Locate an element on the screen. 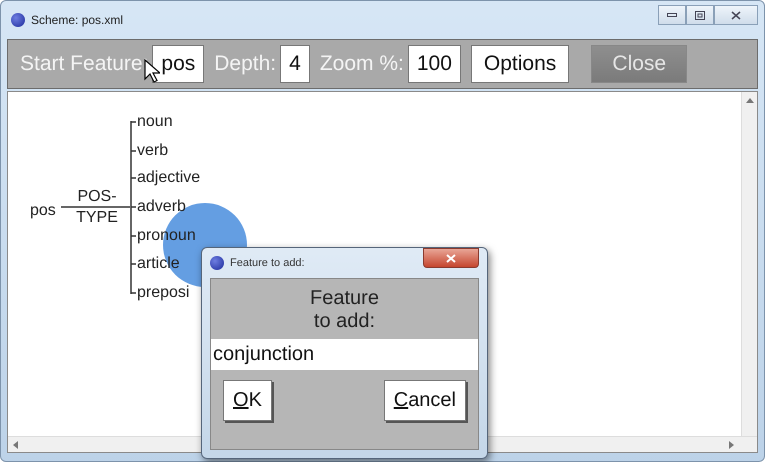  field-label: Zoom %: is located at coordinates (362, 64).